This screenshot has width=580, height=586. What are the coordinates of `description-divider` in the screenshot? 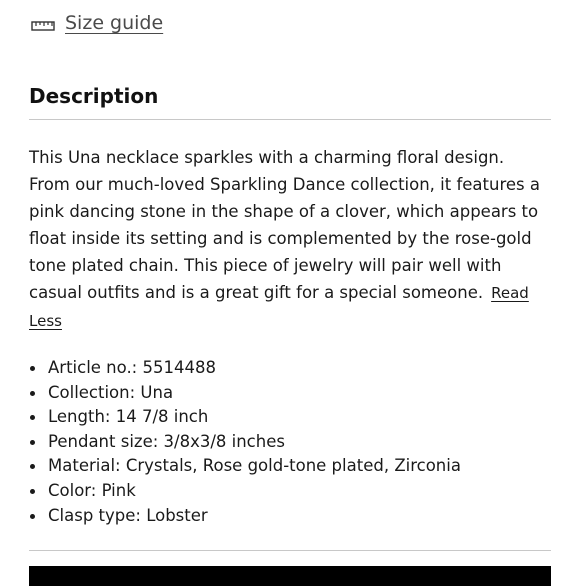 It's located at (290, 119).